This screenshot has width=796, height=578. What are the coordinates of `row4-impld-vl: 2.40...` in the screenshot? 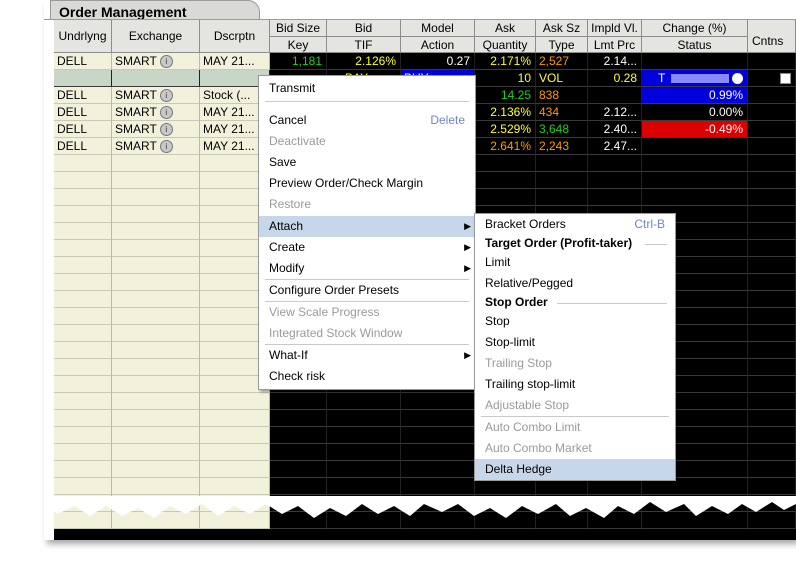 It's located at (615, 129).